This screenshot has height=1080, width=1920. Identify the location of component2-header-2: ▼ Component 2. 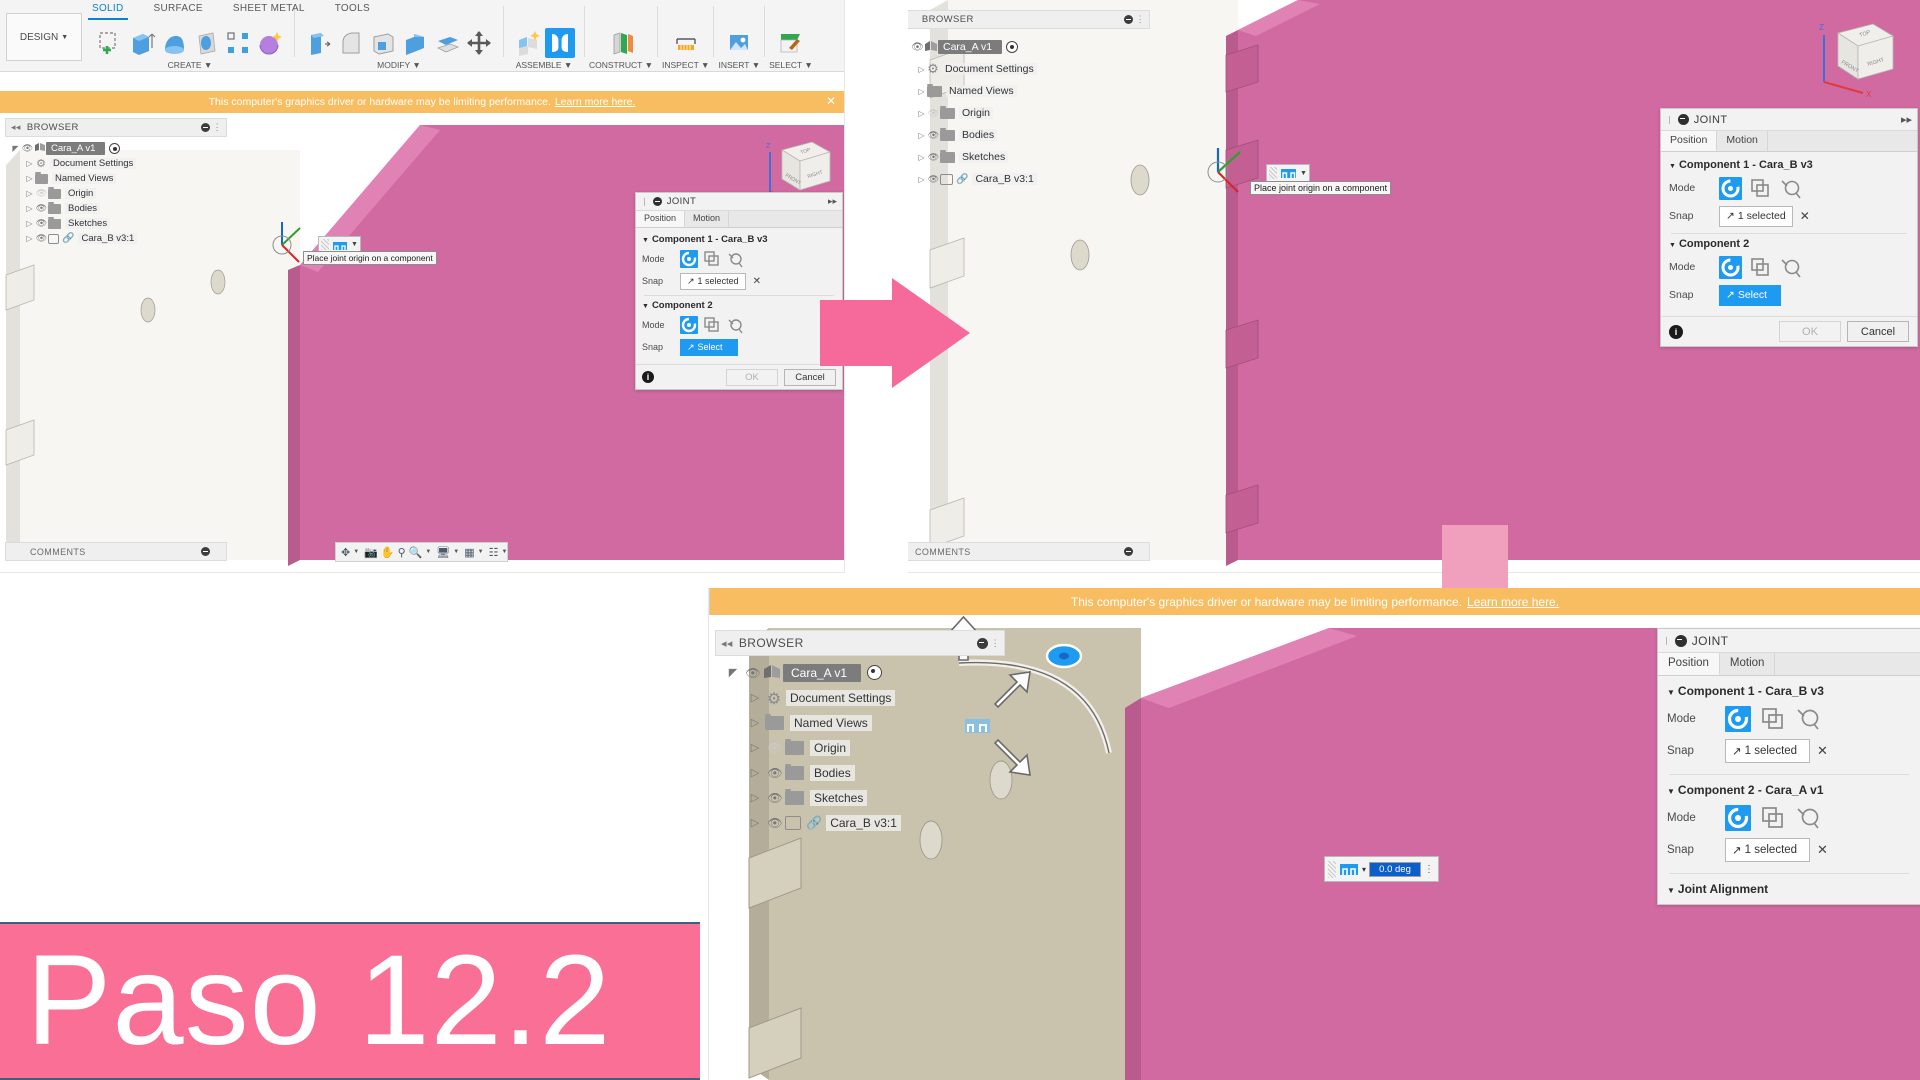
(1789, 244).